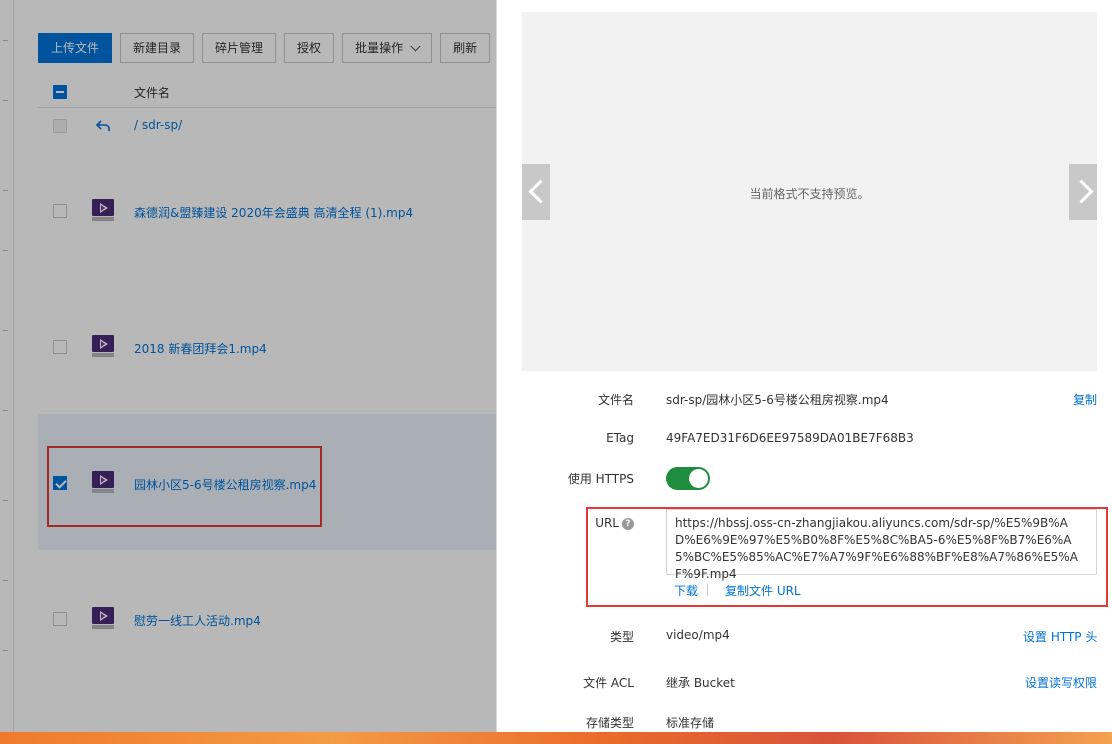  Describe the element at coordinates (157, 48) in the screenshot. I see `new-directory-button: 新建目录` at that location.